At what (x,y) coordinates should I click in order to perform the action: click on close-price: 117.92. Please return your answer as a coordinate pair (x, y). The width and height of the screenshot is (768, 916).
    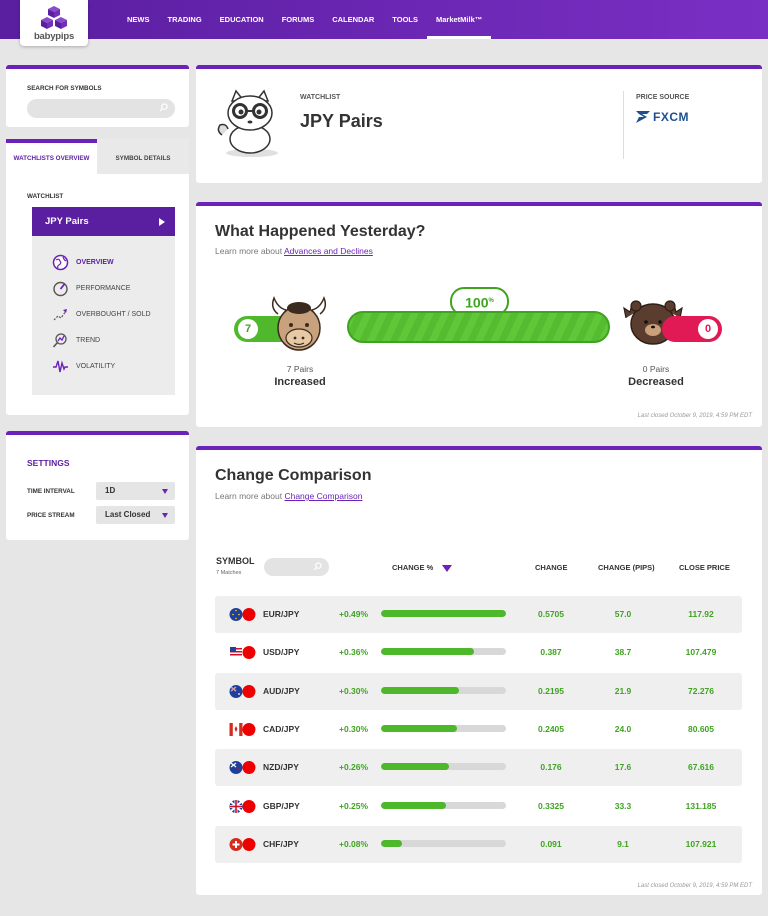
    Looking at the image, I should click on (701, 614).